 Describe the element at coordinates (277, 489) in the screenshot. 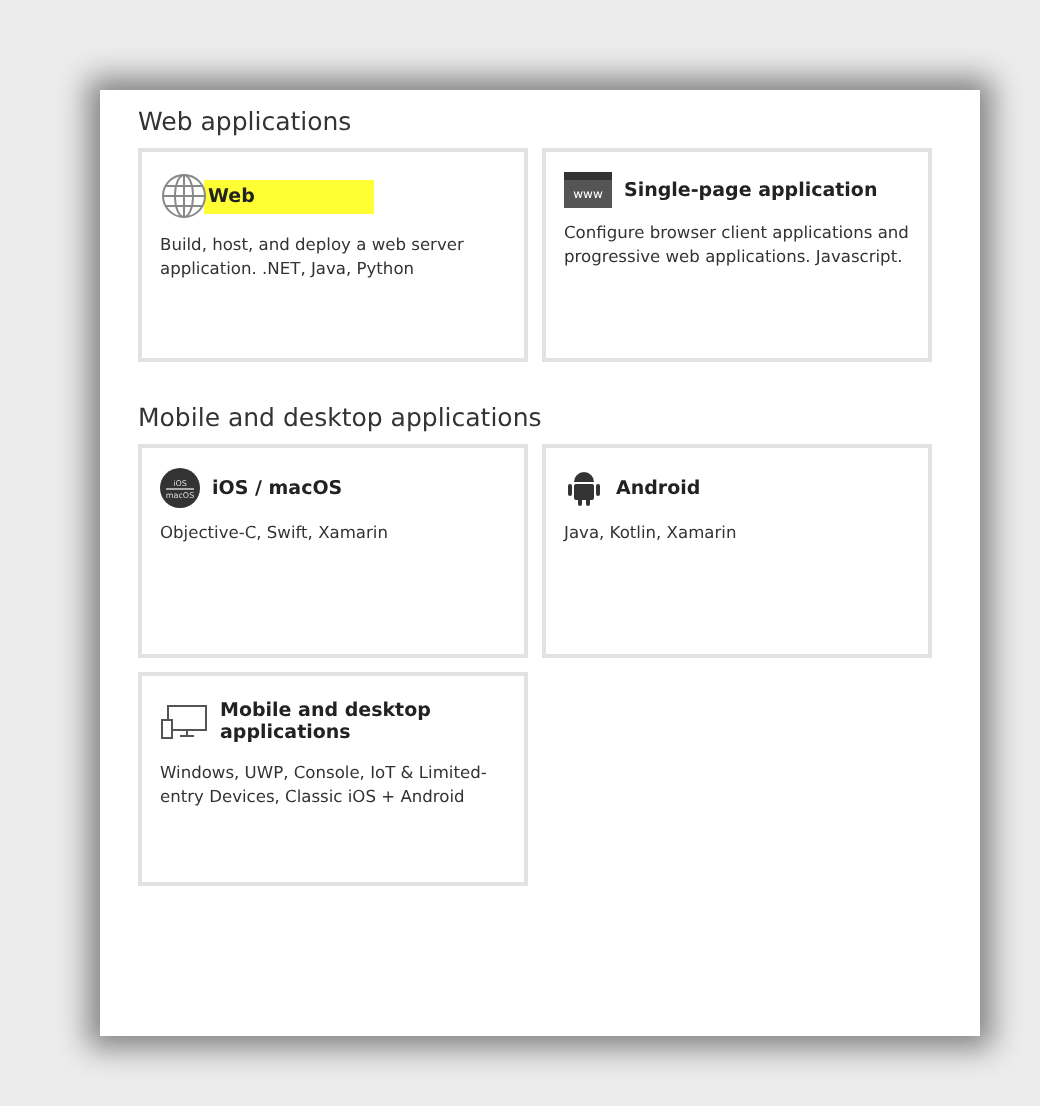

I see `card-title: iOS / macOS` at that location.